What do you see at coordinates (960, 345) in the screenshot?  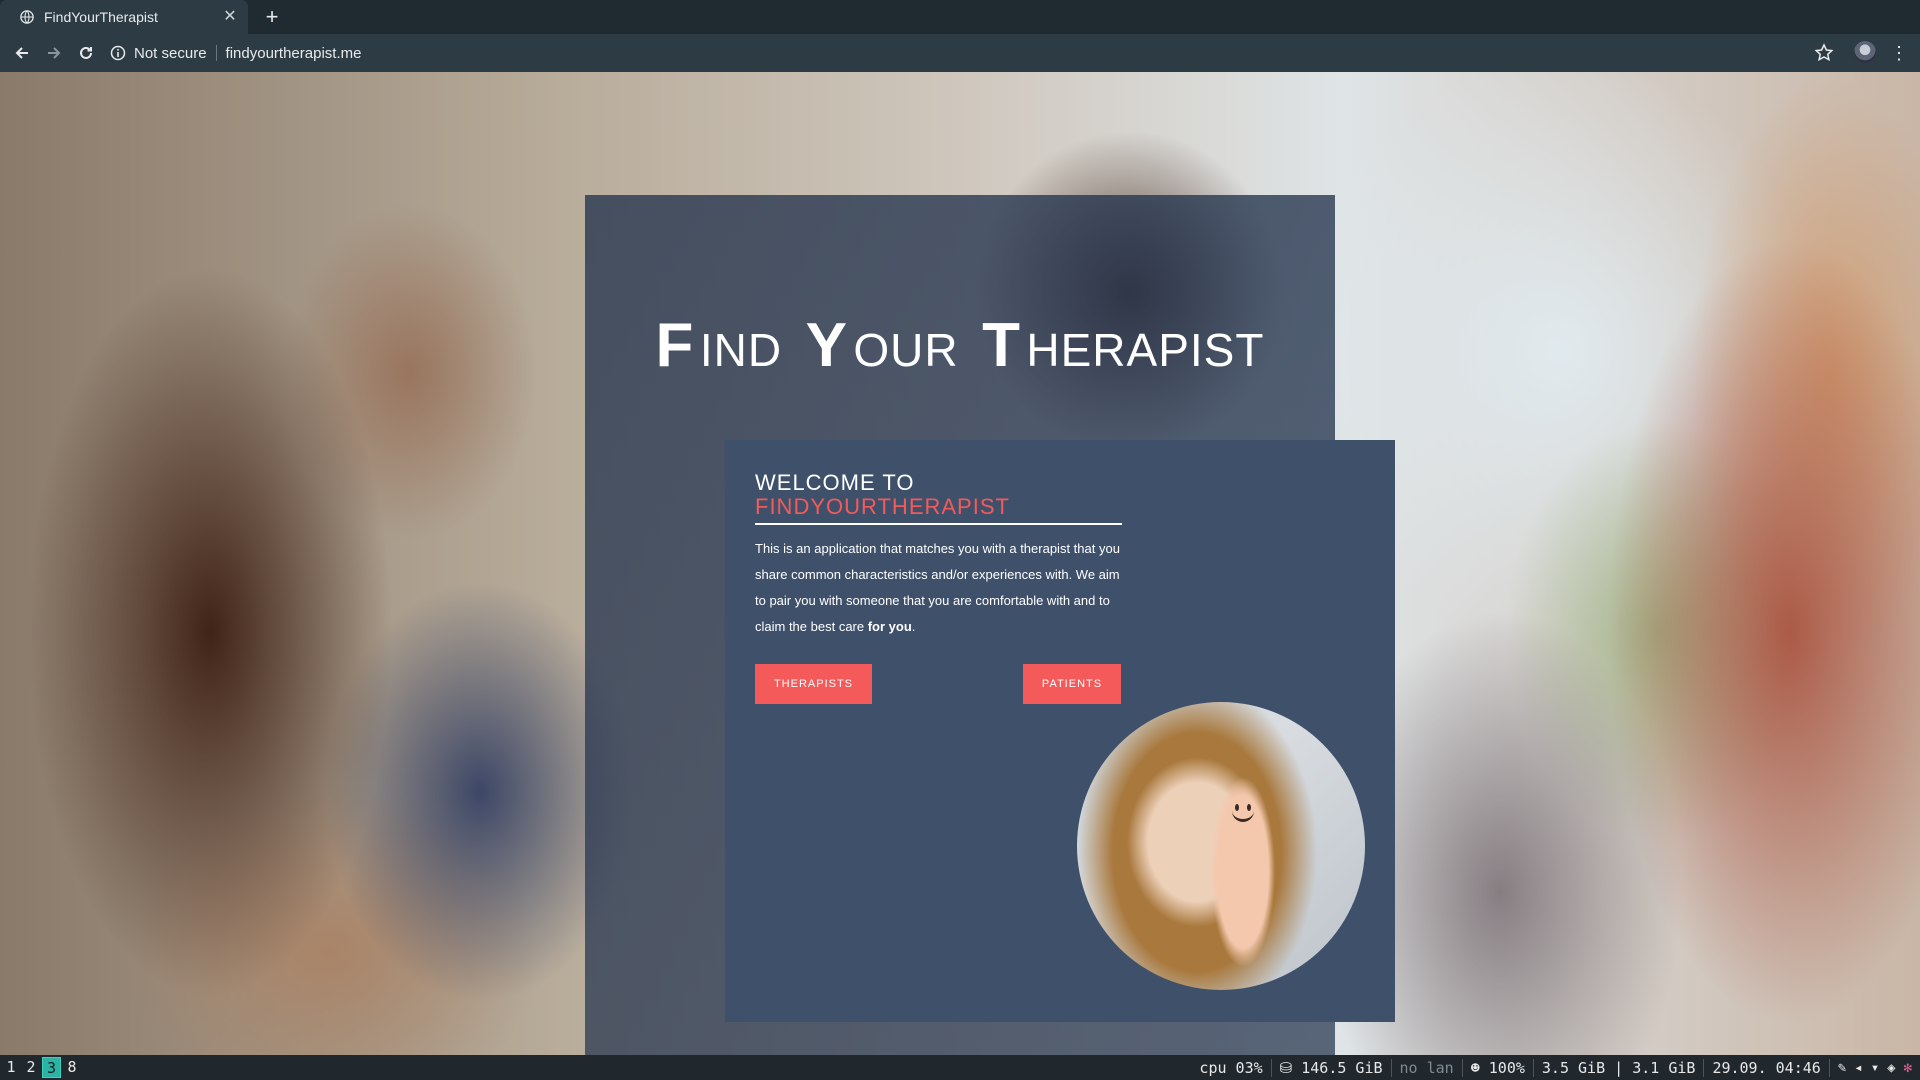 I see `site-title: F IND Y OUR T HERAPIST` at bounding box center [960, 345].